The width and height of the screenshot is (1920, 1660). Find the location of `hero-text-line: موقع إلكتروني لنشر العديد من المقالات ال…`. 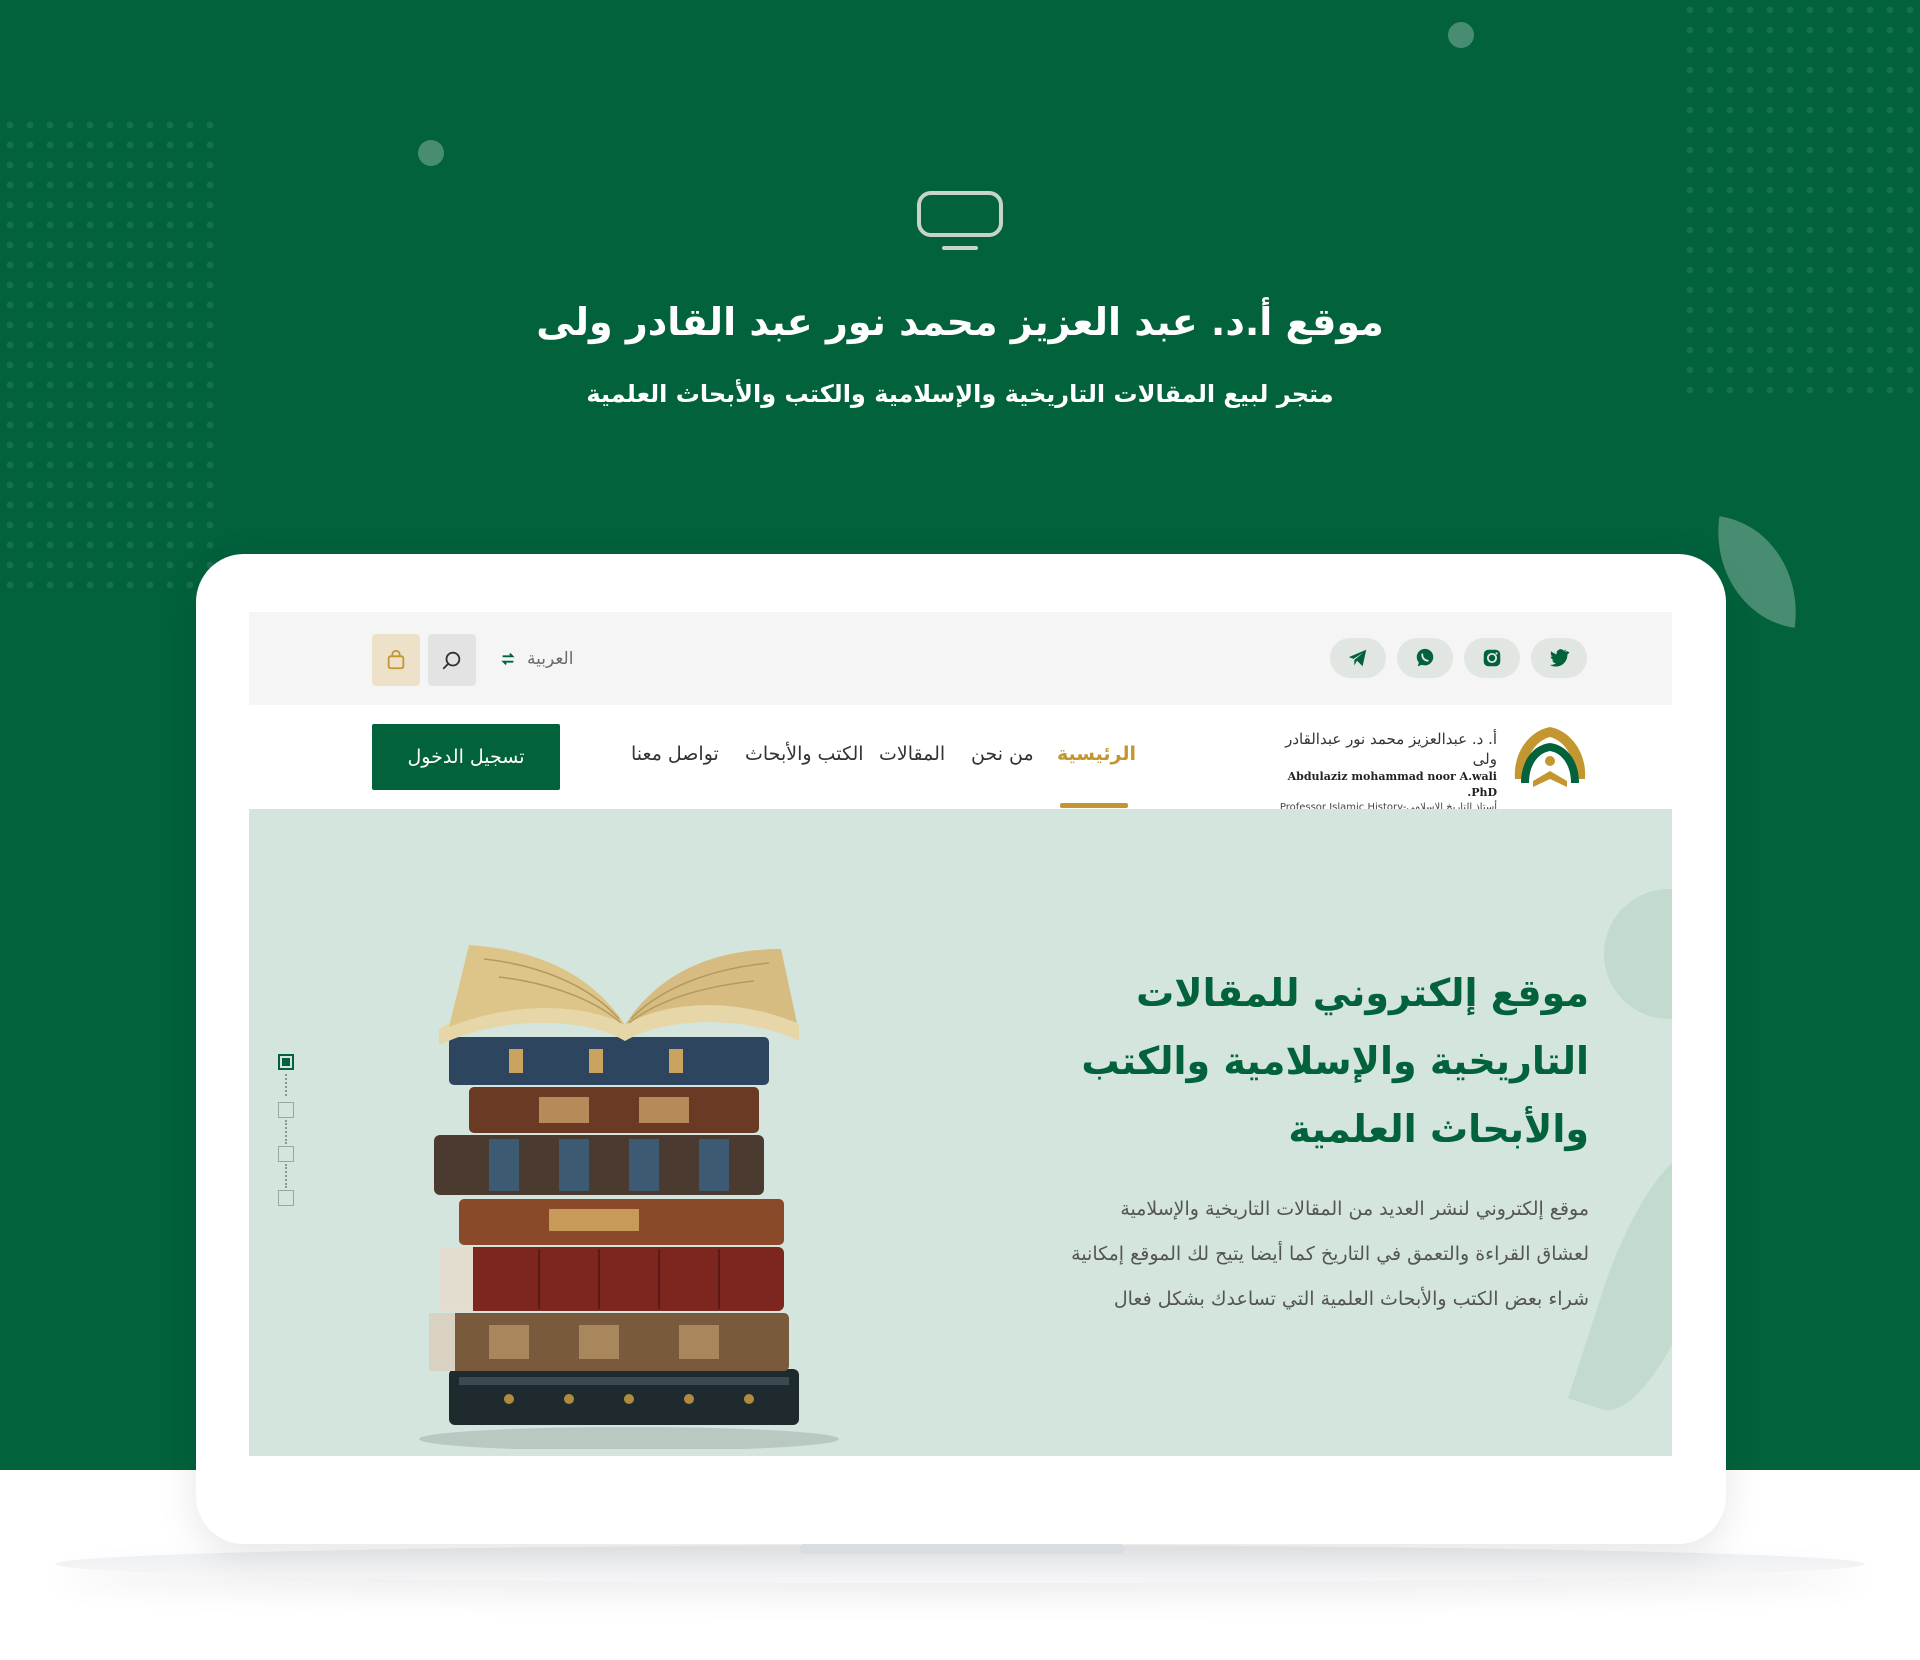

hero-text-line: موقع إلكتروني لنشر العديد من المقالات ال… is located at coordinates (1354, 1209).